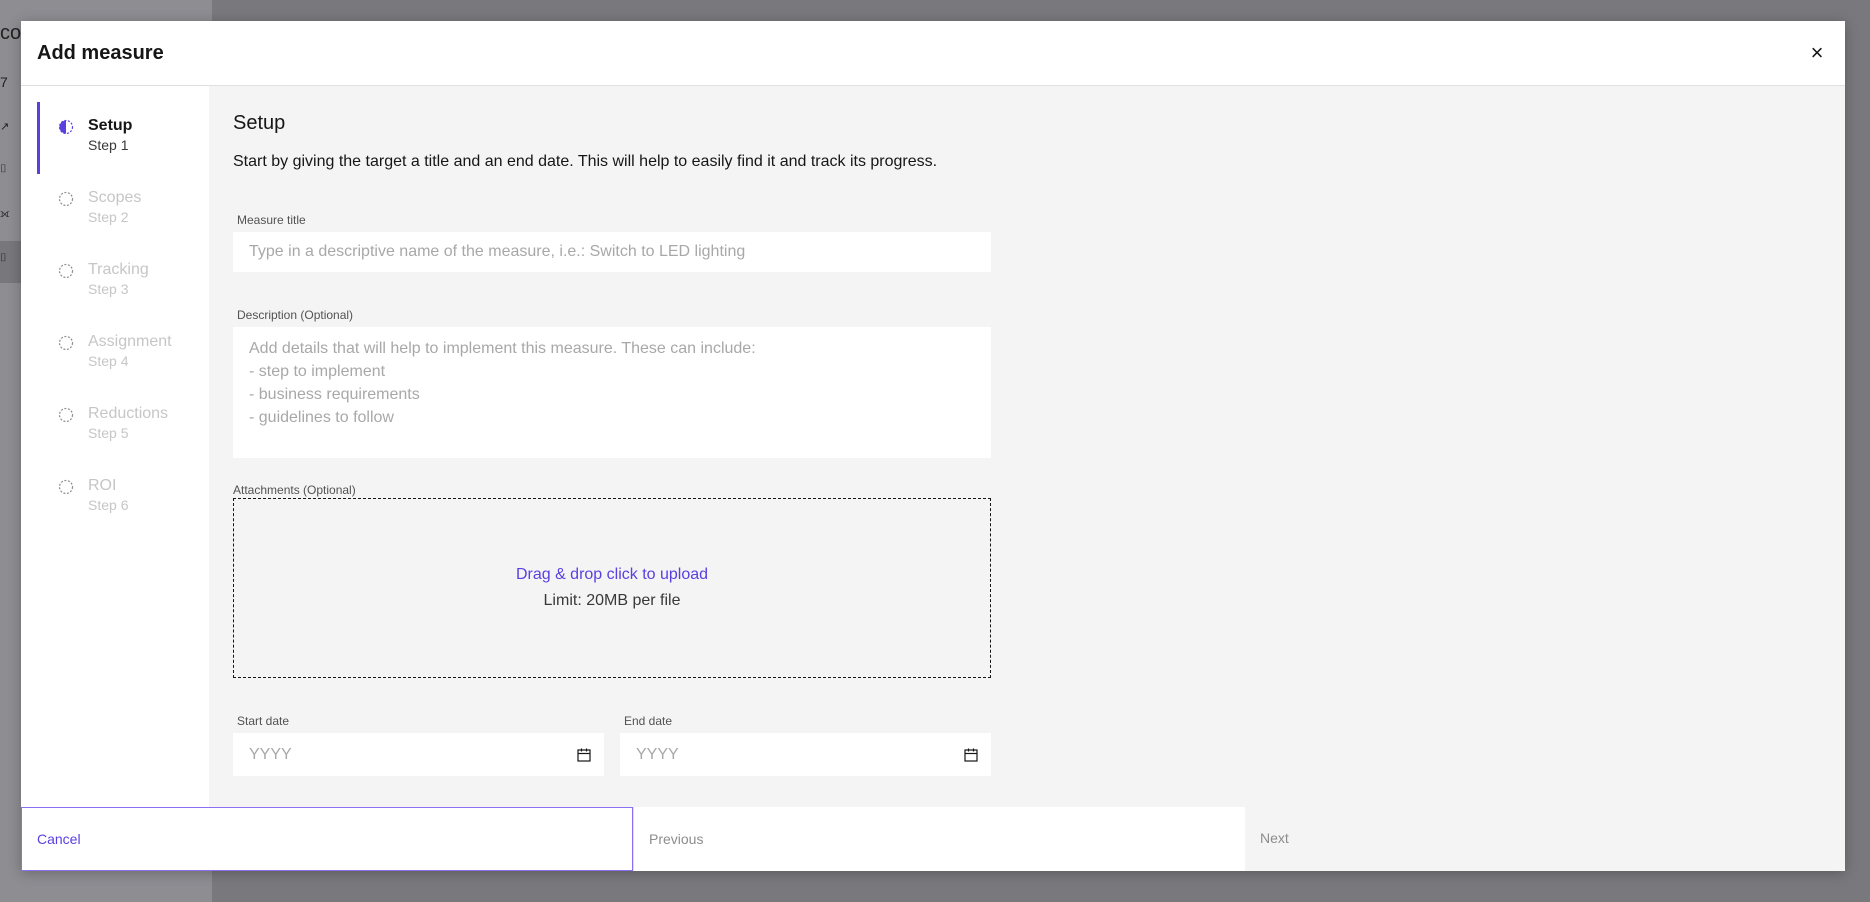 This screenshot has height=902, width=1870. What do you see at coordinates (933, 53) in the screenshot?
I see `modal-header: Add measure ×` at bounding box center [933, 53].